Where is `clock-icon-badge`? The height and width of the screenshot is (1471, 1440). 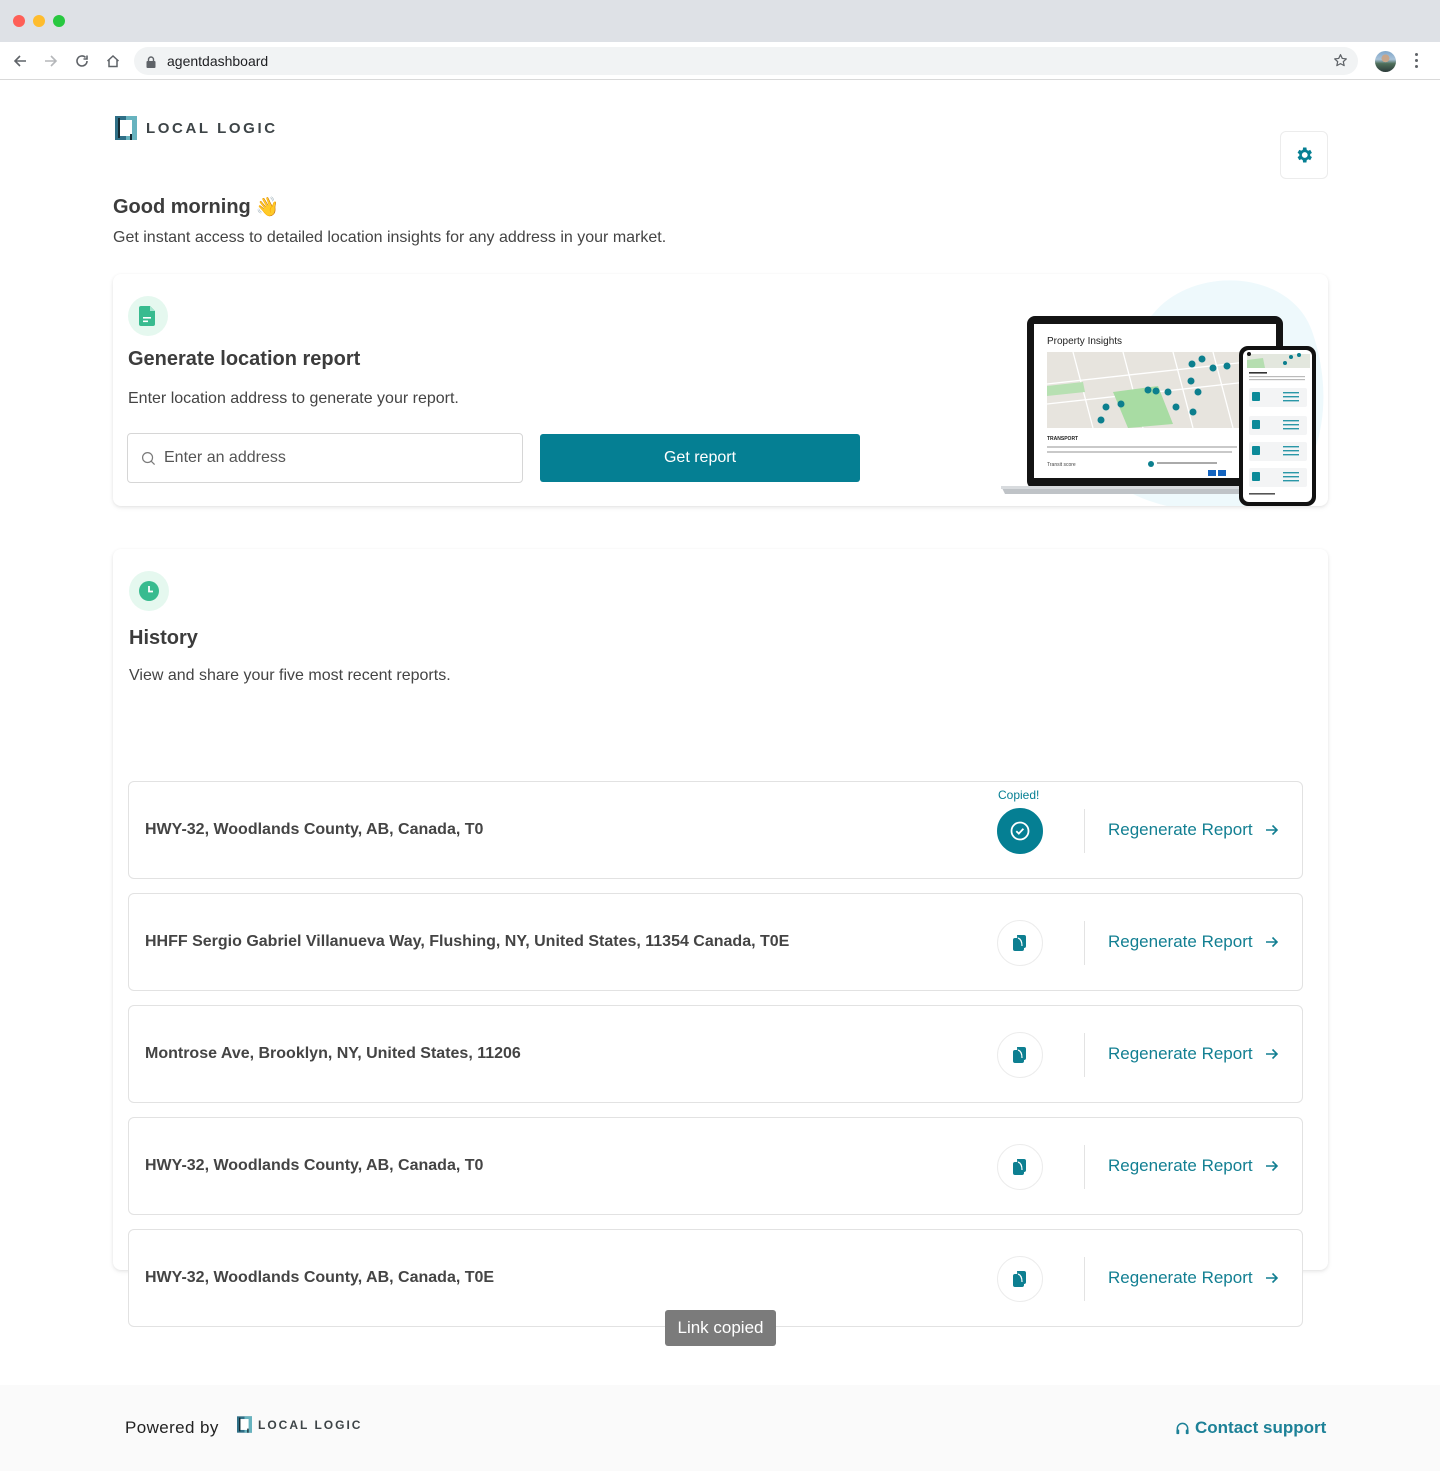
clock-icon-badge is located at coordinates (149, 591).